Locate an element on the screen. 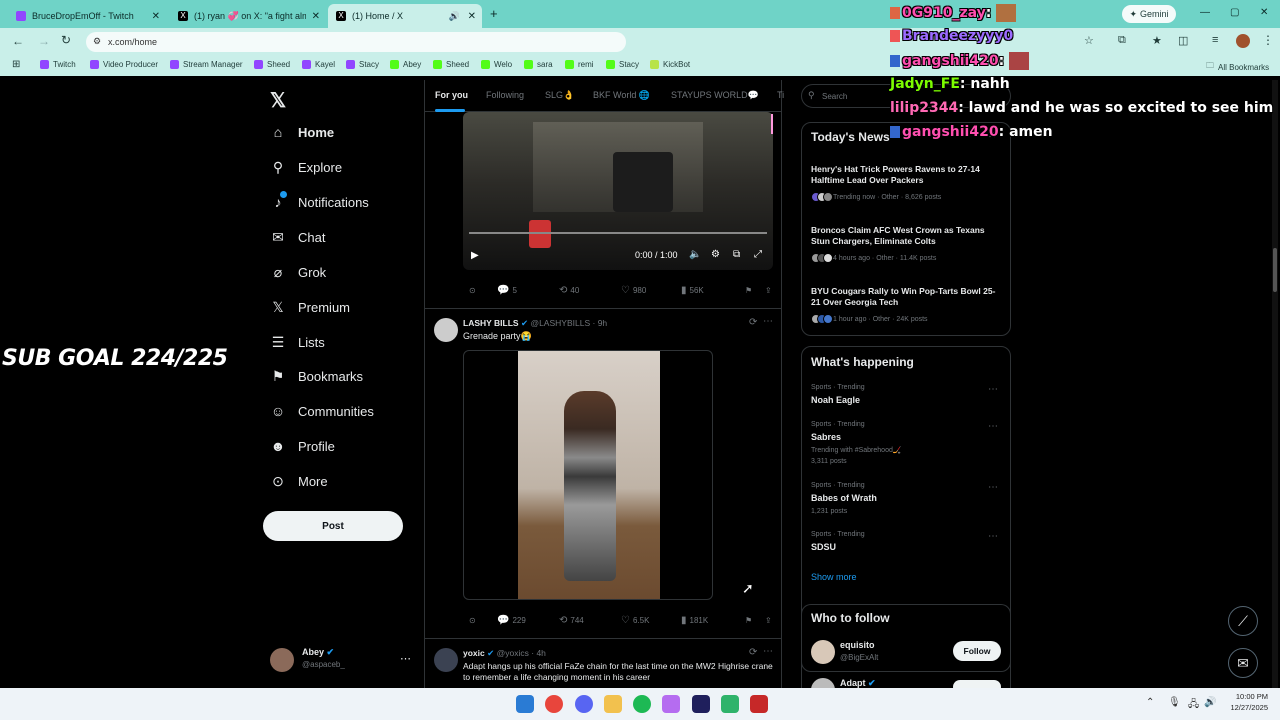 The image size is (1280, 720). author-handle: @LASHYBILLS is located at coordinates (560, 323).